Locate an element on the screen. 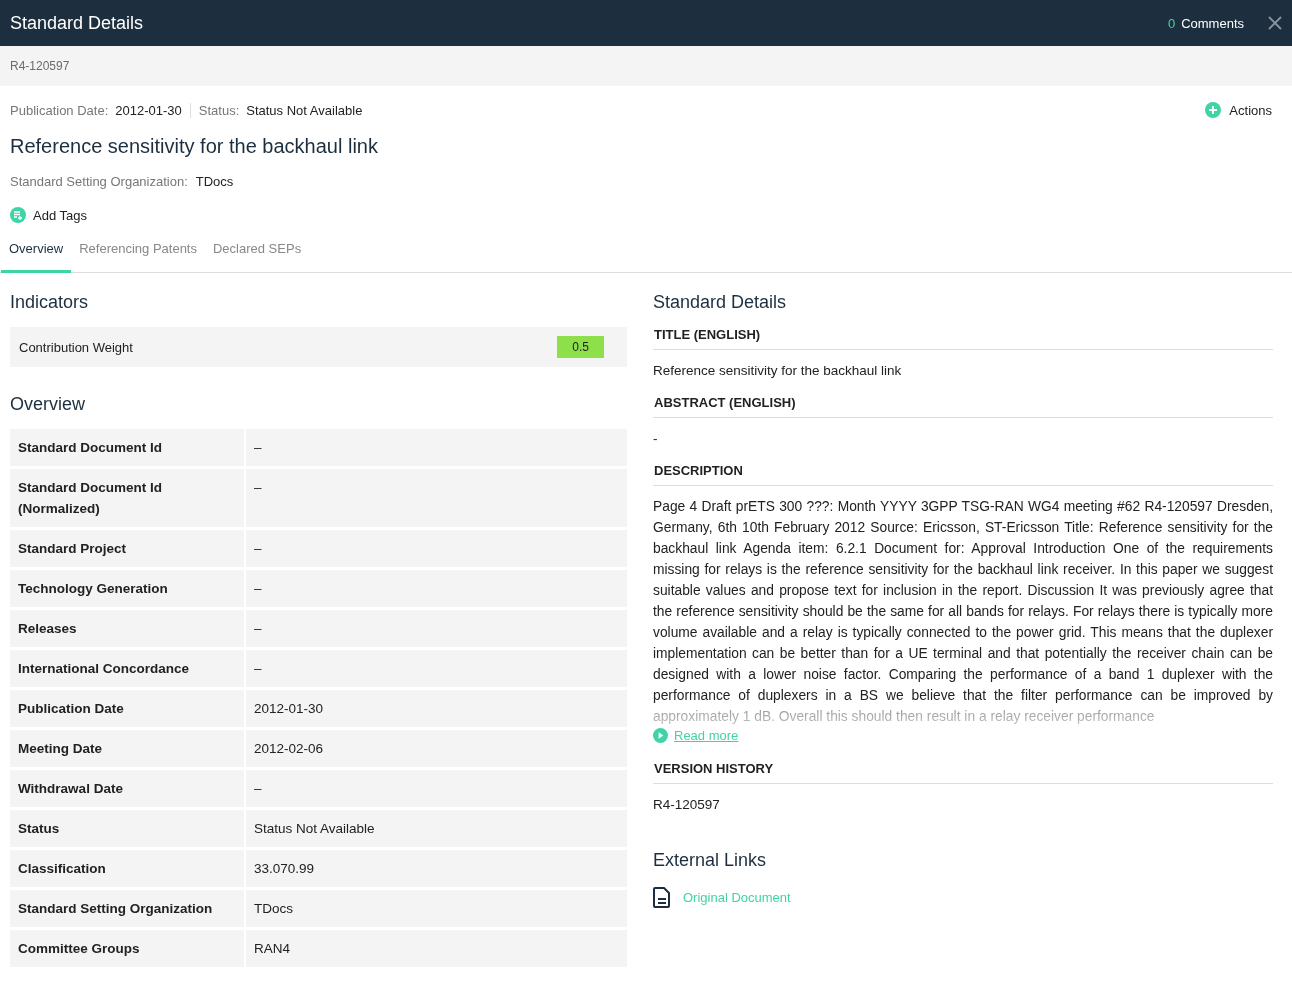  comments-button: 0 Comments is located at coordinates (1205, 23).